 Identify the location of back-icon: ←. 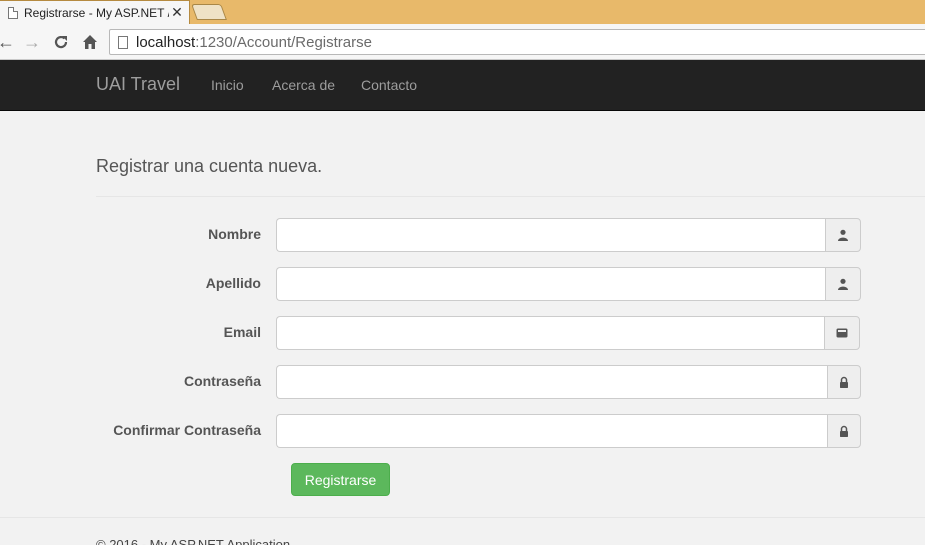
(8, 42).